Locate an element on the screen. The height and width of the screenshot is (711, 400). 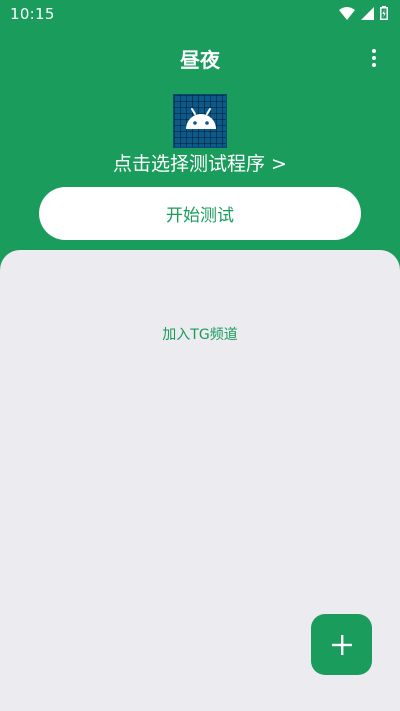
app-bar: 昼夜 is located at coordinates (200, 58).